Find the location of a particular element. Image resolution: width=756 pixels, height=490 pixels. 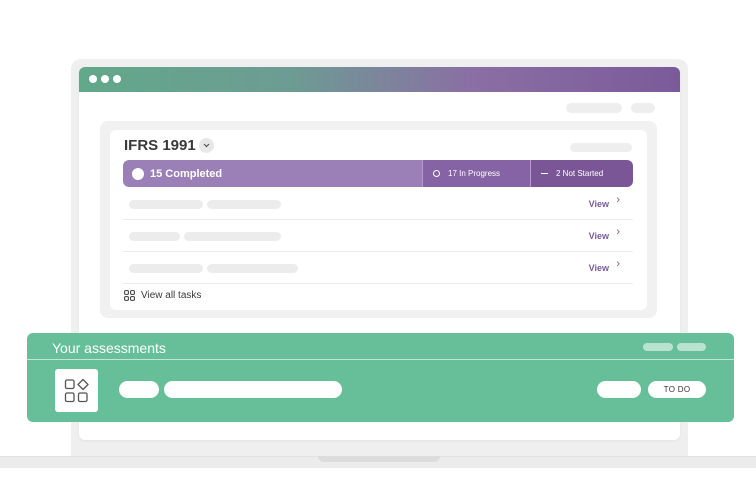

view-all-tasks-link: View all tasks is located at coordinates (162, 295).